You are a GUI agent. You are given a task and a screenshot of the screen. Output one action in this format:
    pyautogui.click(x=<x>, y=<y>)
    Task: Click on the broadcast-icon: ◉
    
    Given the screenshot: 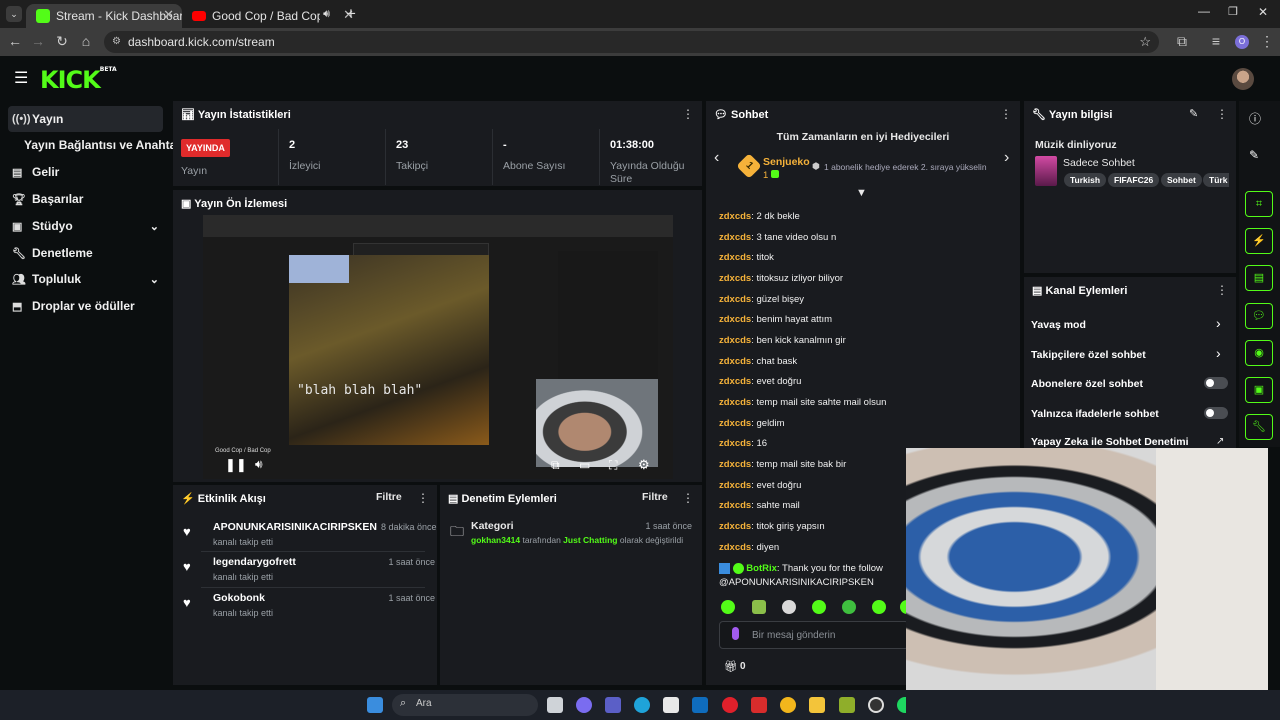 What is the action you would take?
    pyautogui.click(x=1259, y=353)
    